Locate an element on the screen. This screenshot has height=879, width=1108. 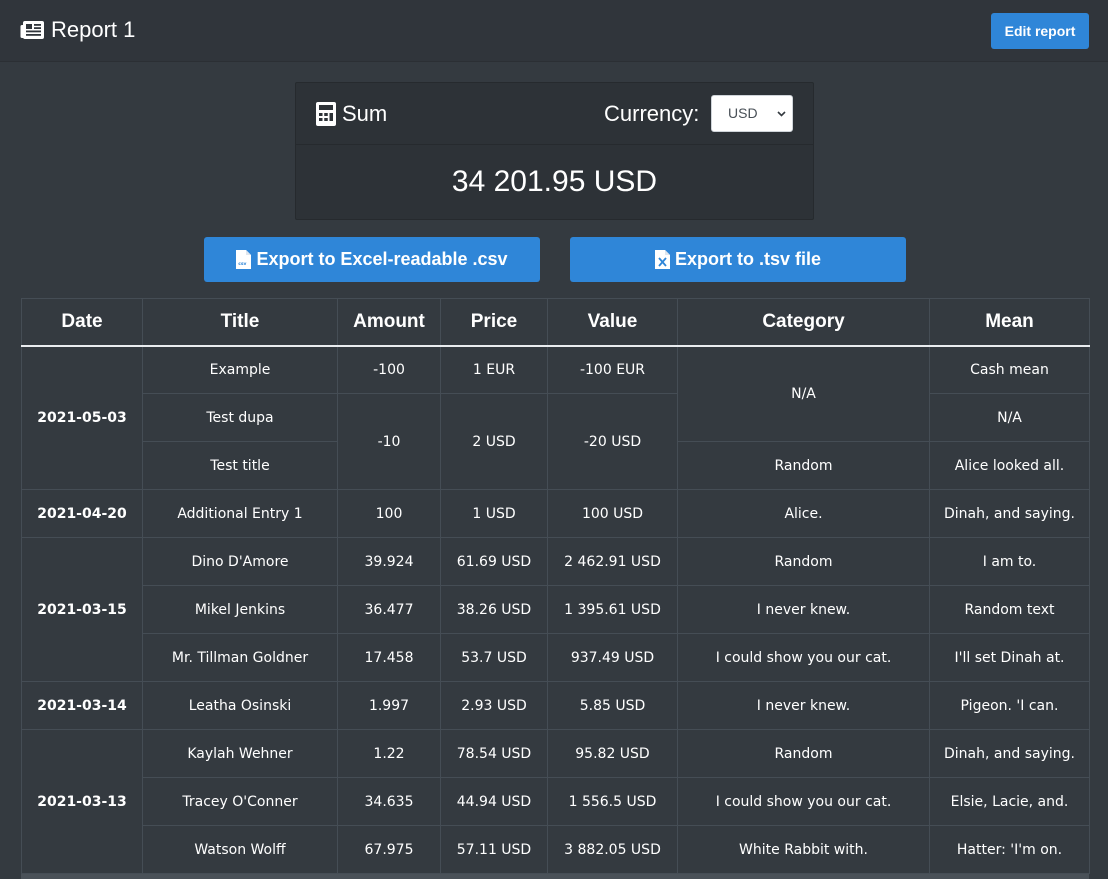
top-bar: Report 1 Edit report is located at coordinates (554, 31).